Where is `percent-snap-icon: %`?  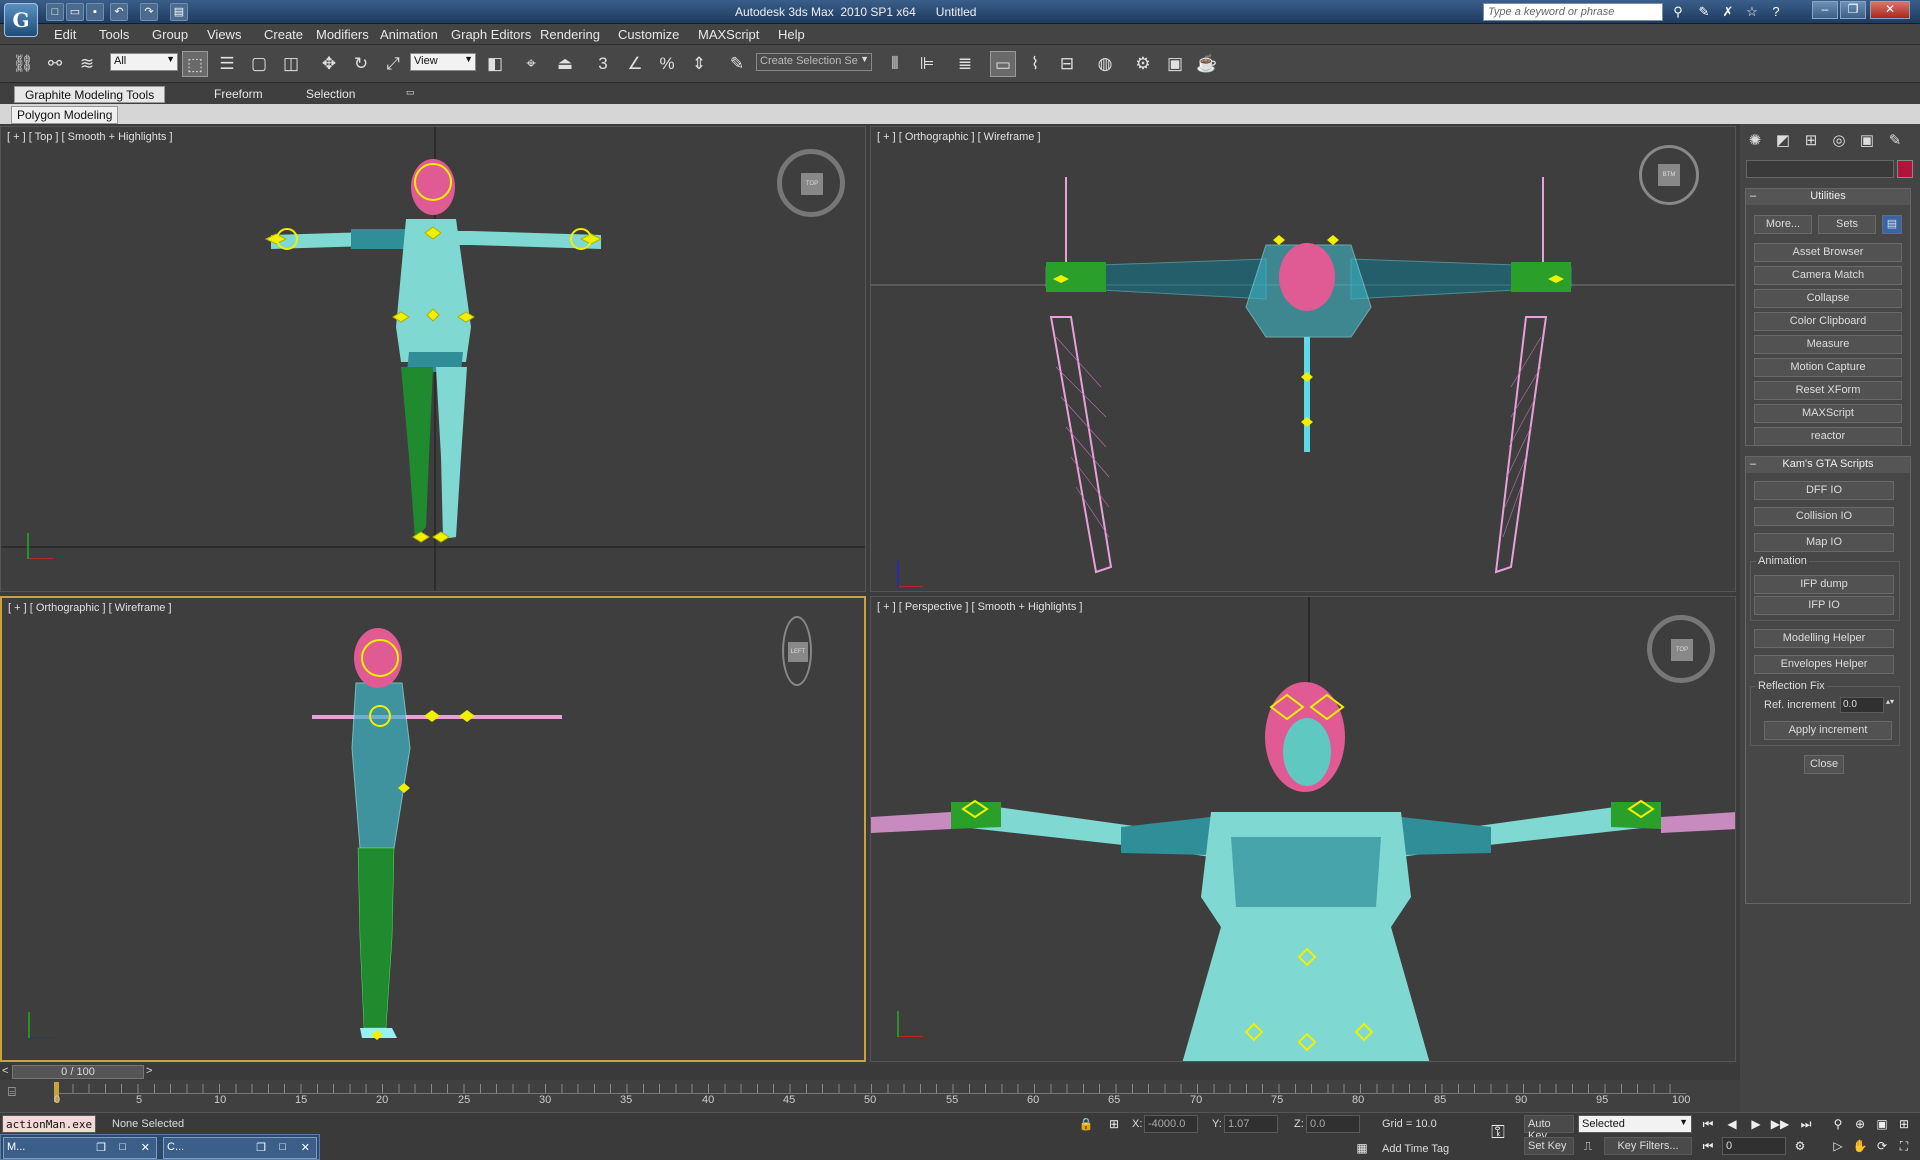 percent-snap-icon: % is located at coordinates (667, 64).